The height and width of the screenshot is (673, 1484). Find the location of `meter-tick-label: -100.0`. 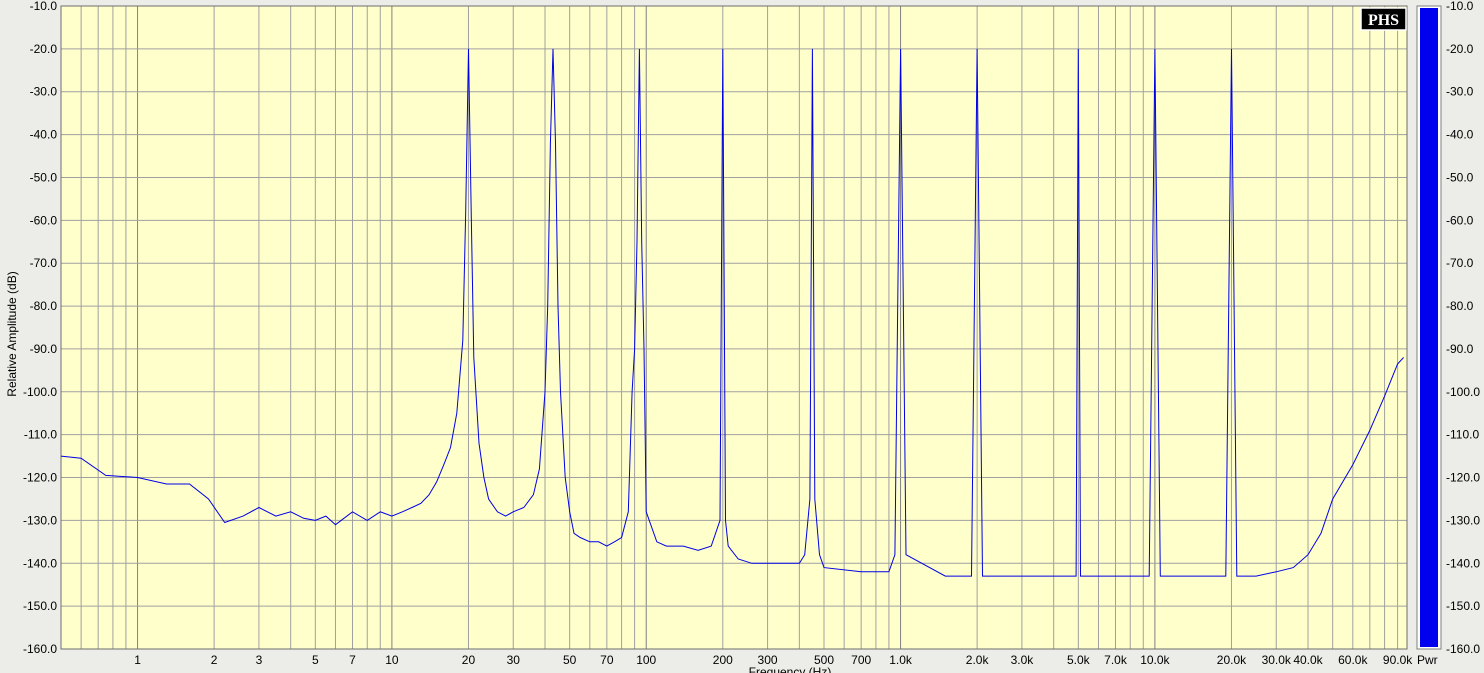

meter-tick-label: -100.0 is located at coordinates (1463, 392).